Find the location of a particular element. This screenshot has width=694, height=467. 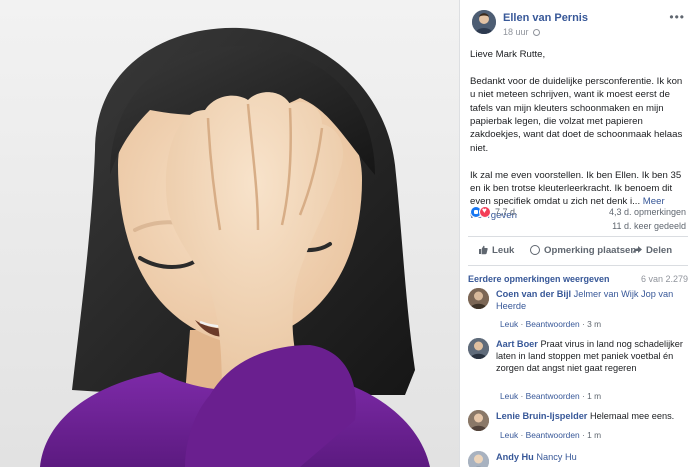

comment-body: Helemaal mee eens. is located at coordinates (632, 416).